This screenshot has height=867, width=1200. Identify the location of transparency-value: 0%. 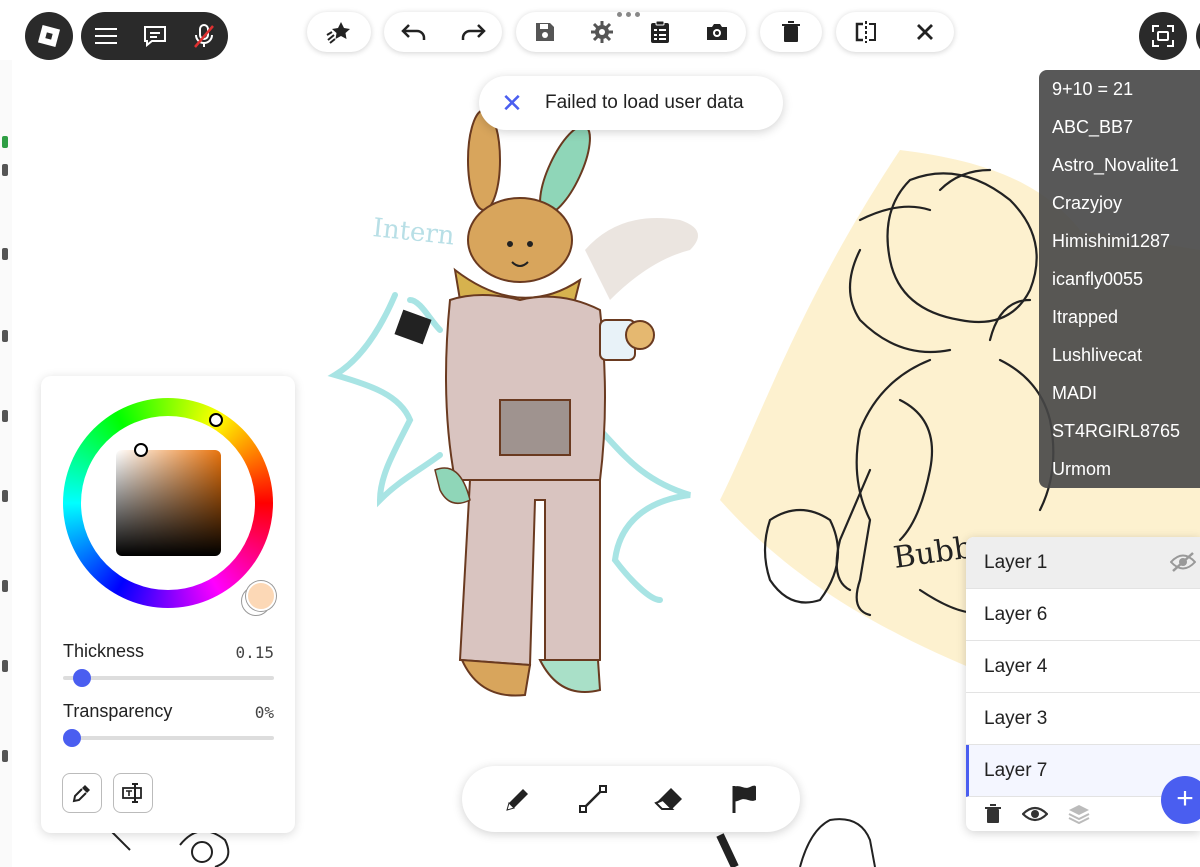
(264, 712).